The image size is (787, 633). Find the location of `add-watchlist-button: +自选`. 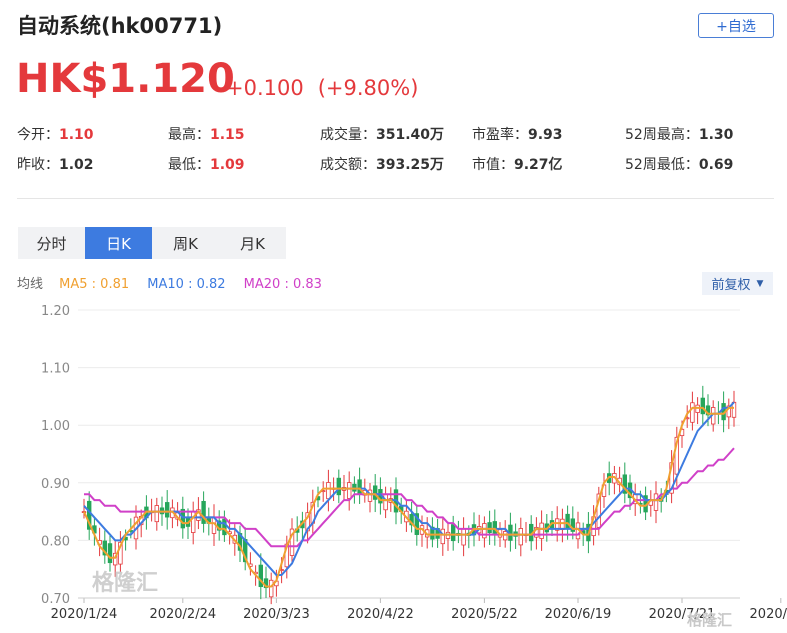

add-watchlist-button: +自选 is located at coordinates (736, 25).